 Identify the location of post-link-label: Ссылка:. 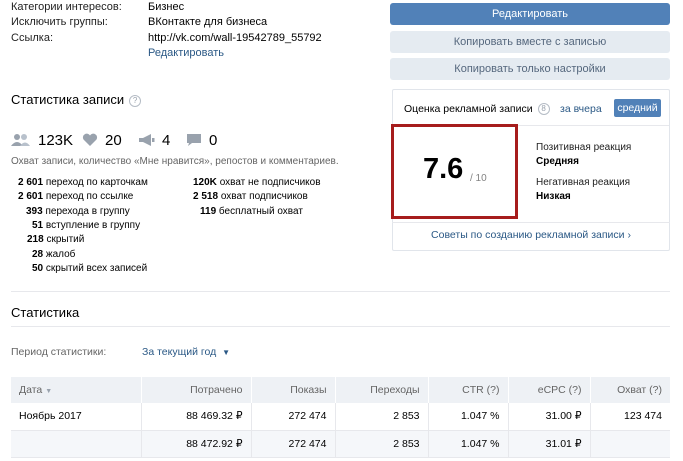
(32, 38).